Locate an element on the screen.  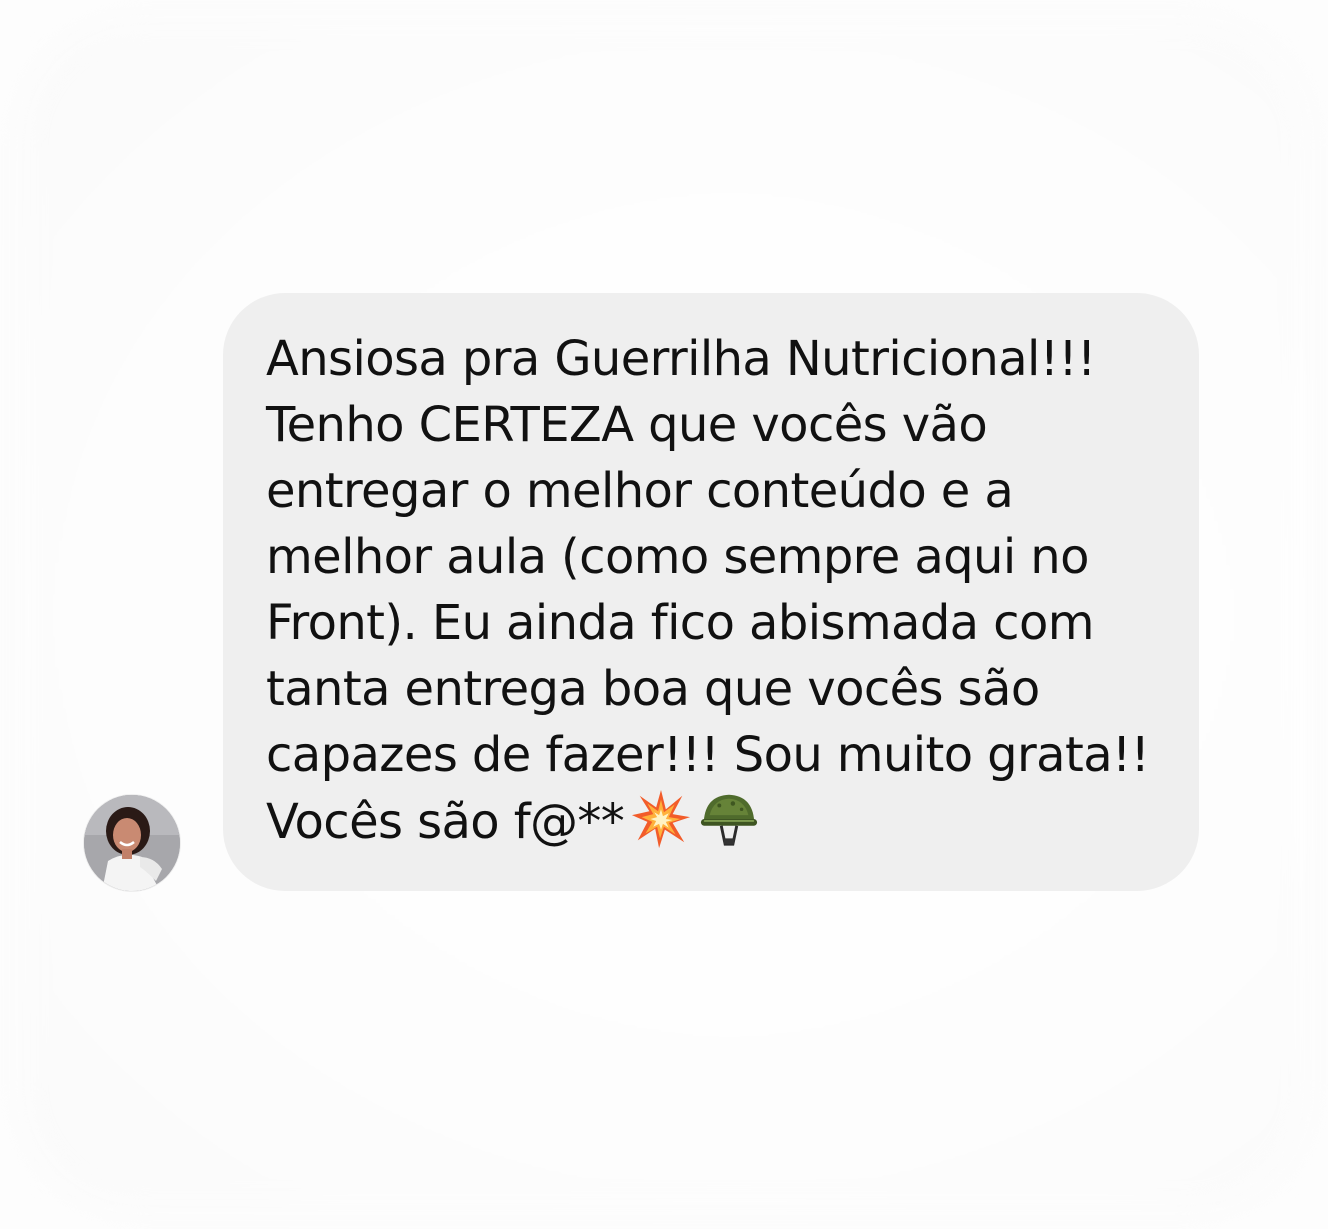
message-line-last: Vocês são f@** is located at coordinates (712, 821).